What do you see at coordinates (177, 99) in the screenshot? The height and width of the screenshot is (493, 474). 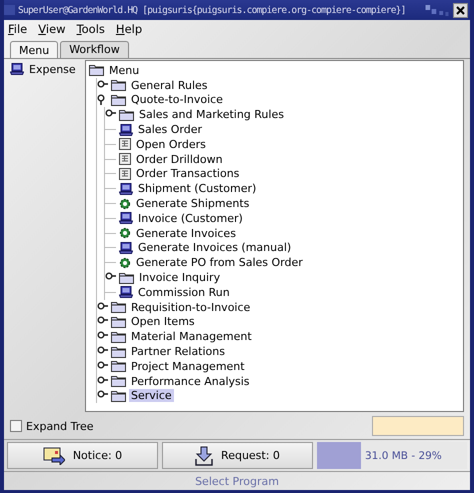 I see `tree-item: Quote-to-Invoice` at bounding box center [177, 99].